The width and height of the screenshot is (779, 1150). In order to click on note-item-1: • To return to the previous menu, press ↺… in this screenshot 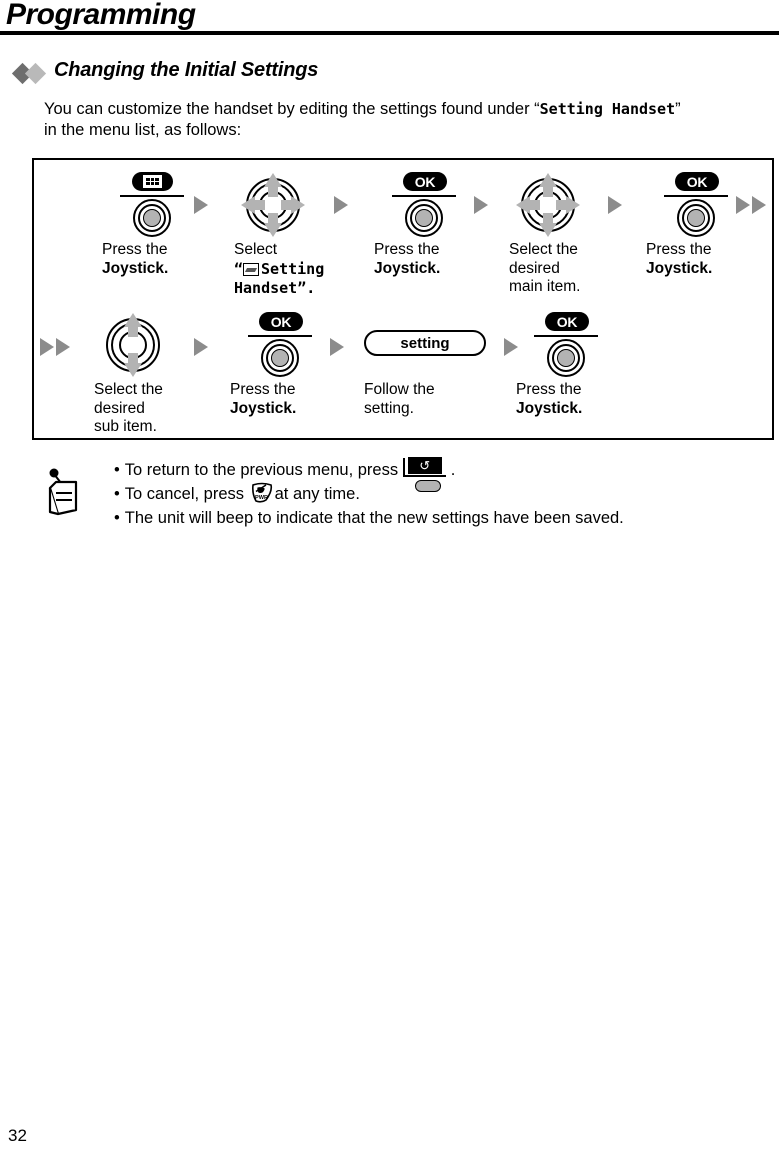, I will do `click(369, 474)`.